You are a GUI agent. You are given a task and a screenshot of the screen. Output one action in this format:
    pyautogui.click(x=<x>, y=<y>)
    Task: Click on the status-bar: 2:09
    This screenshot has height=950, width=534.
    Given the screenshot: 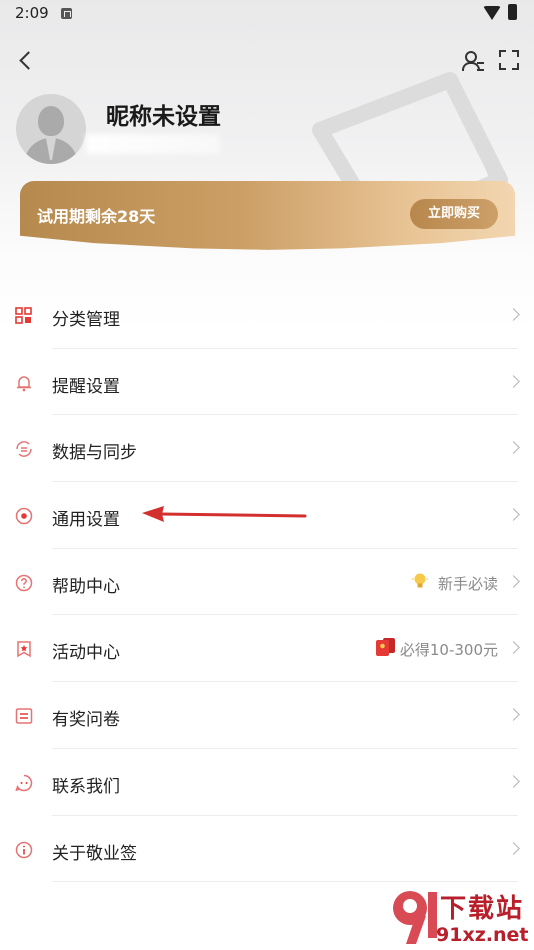 What is the action you would take?
    pyautogui.click(x=267, y=14)
    